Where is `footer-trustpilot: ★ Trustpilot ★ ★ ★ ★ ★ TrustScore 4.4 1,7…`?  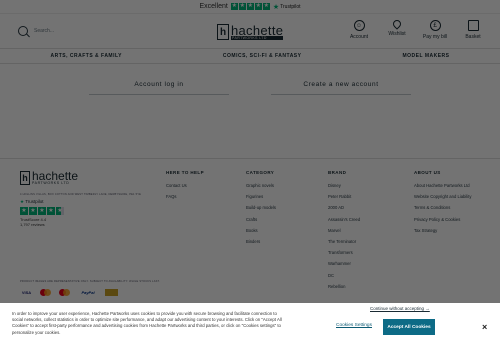
footer-trustpilot: ★ Trustpilot ★ ★ ★ ★ ★ TrustScore 4.4 1,7… is located at coordinates (42, 213).